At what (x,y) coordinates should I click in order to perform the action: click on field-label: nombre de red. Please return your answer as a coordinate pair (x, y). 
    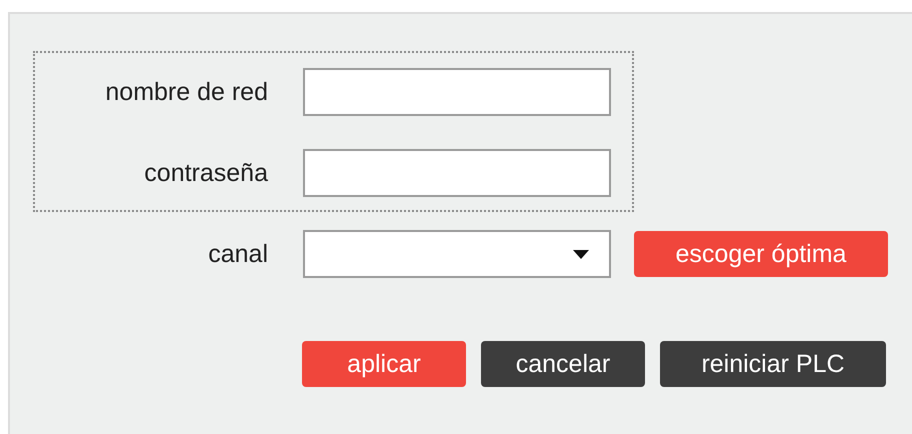
    Looking at the image, I should click on (186, 92).